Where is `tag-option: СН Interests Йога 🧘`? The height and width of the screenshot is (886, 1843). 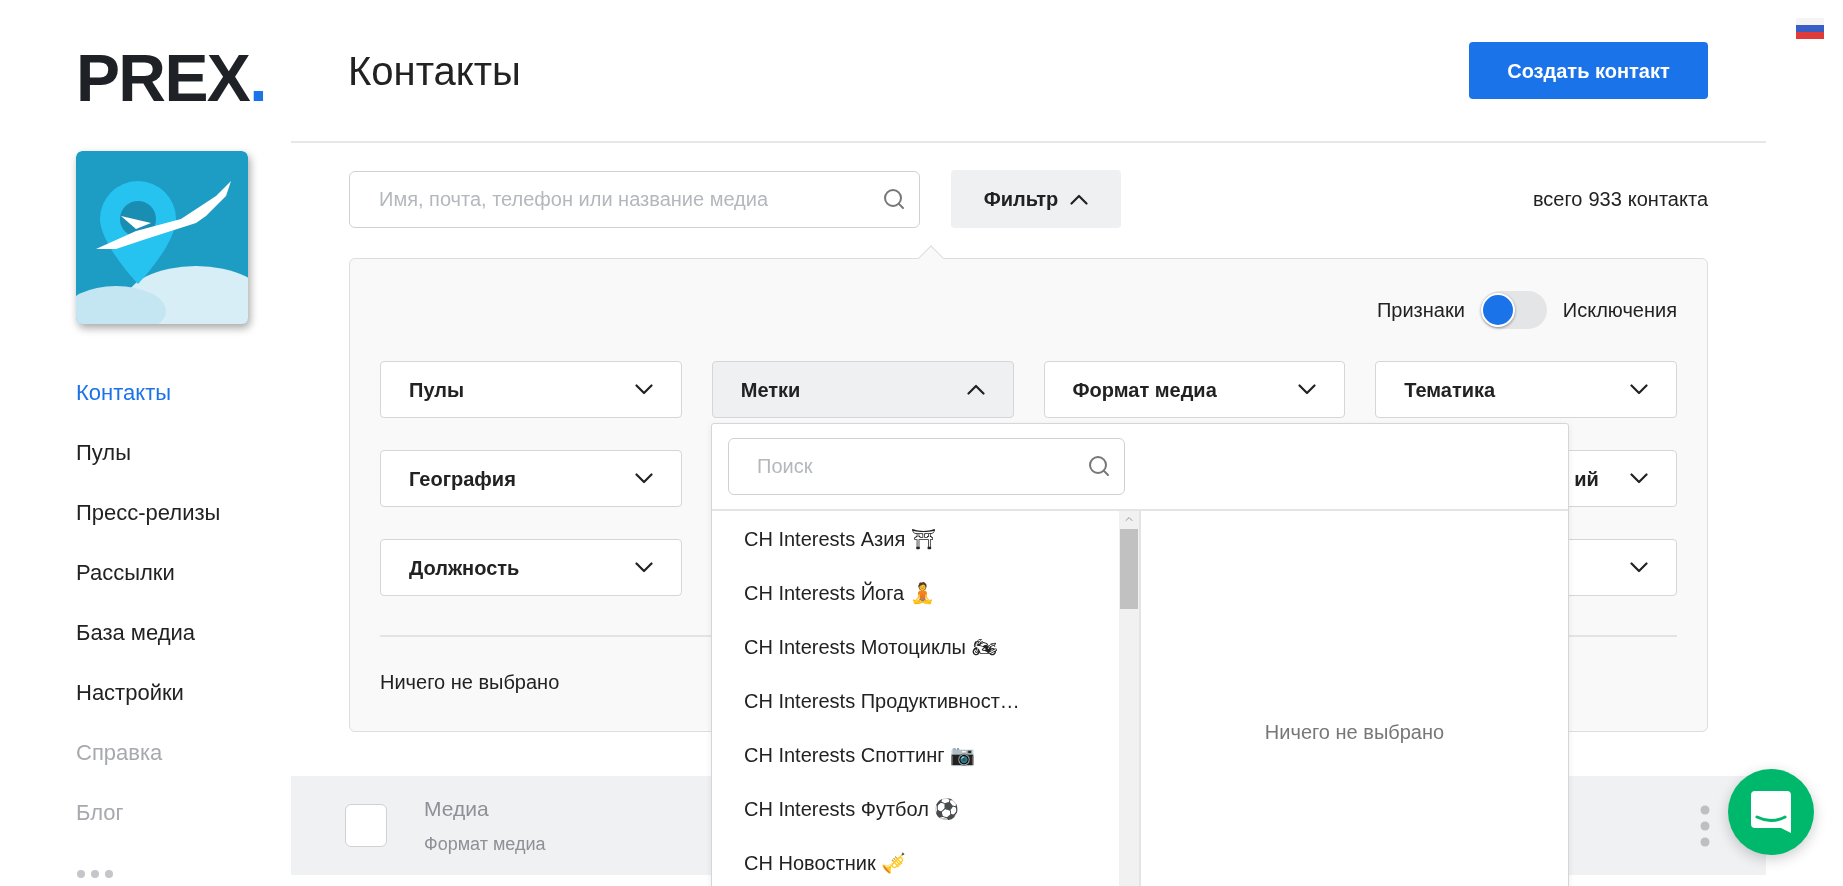
tag-option: СН Interests Йога 🧘 is located at coordinates (931, 593).